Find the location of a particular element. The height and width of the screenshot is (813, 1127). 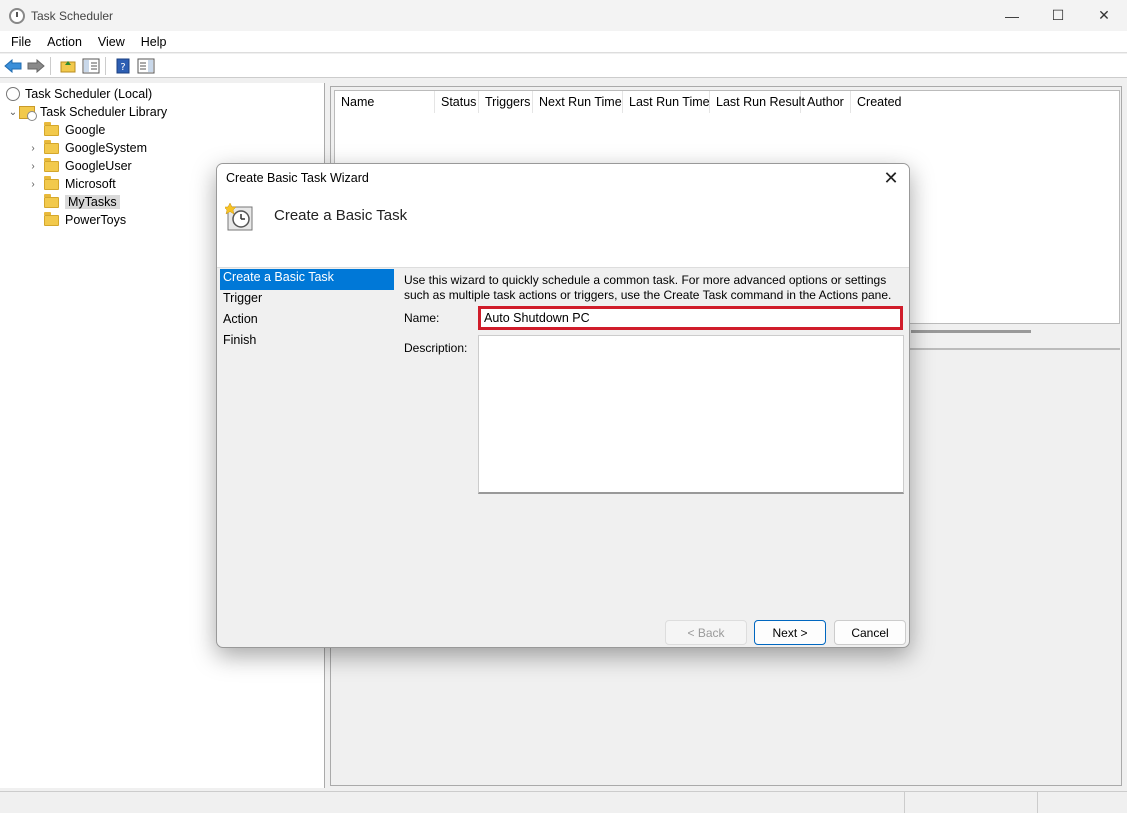

tree-root: Task Scheduler (Local) is located at coordinates (79, 94).